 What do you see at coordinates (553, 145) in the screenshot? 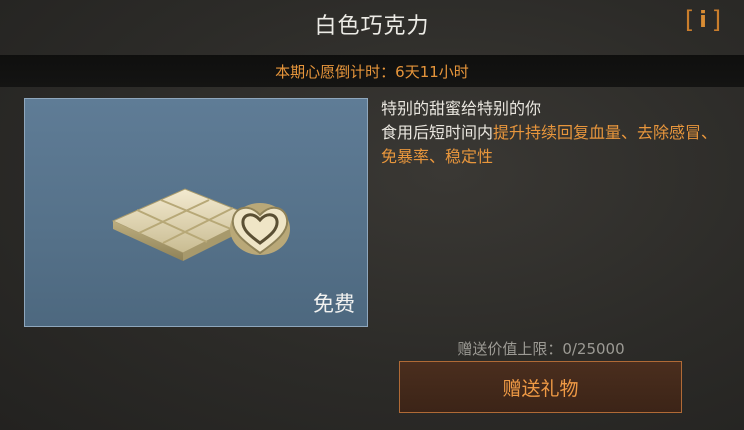
I see `description-line-2: 食用后短时间内提升持续回复血量、去除感冒、免暴率、稳定性` at bounding box center [553, 145].